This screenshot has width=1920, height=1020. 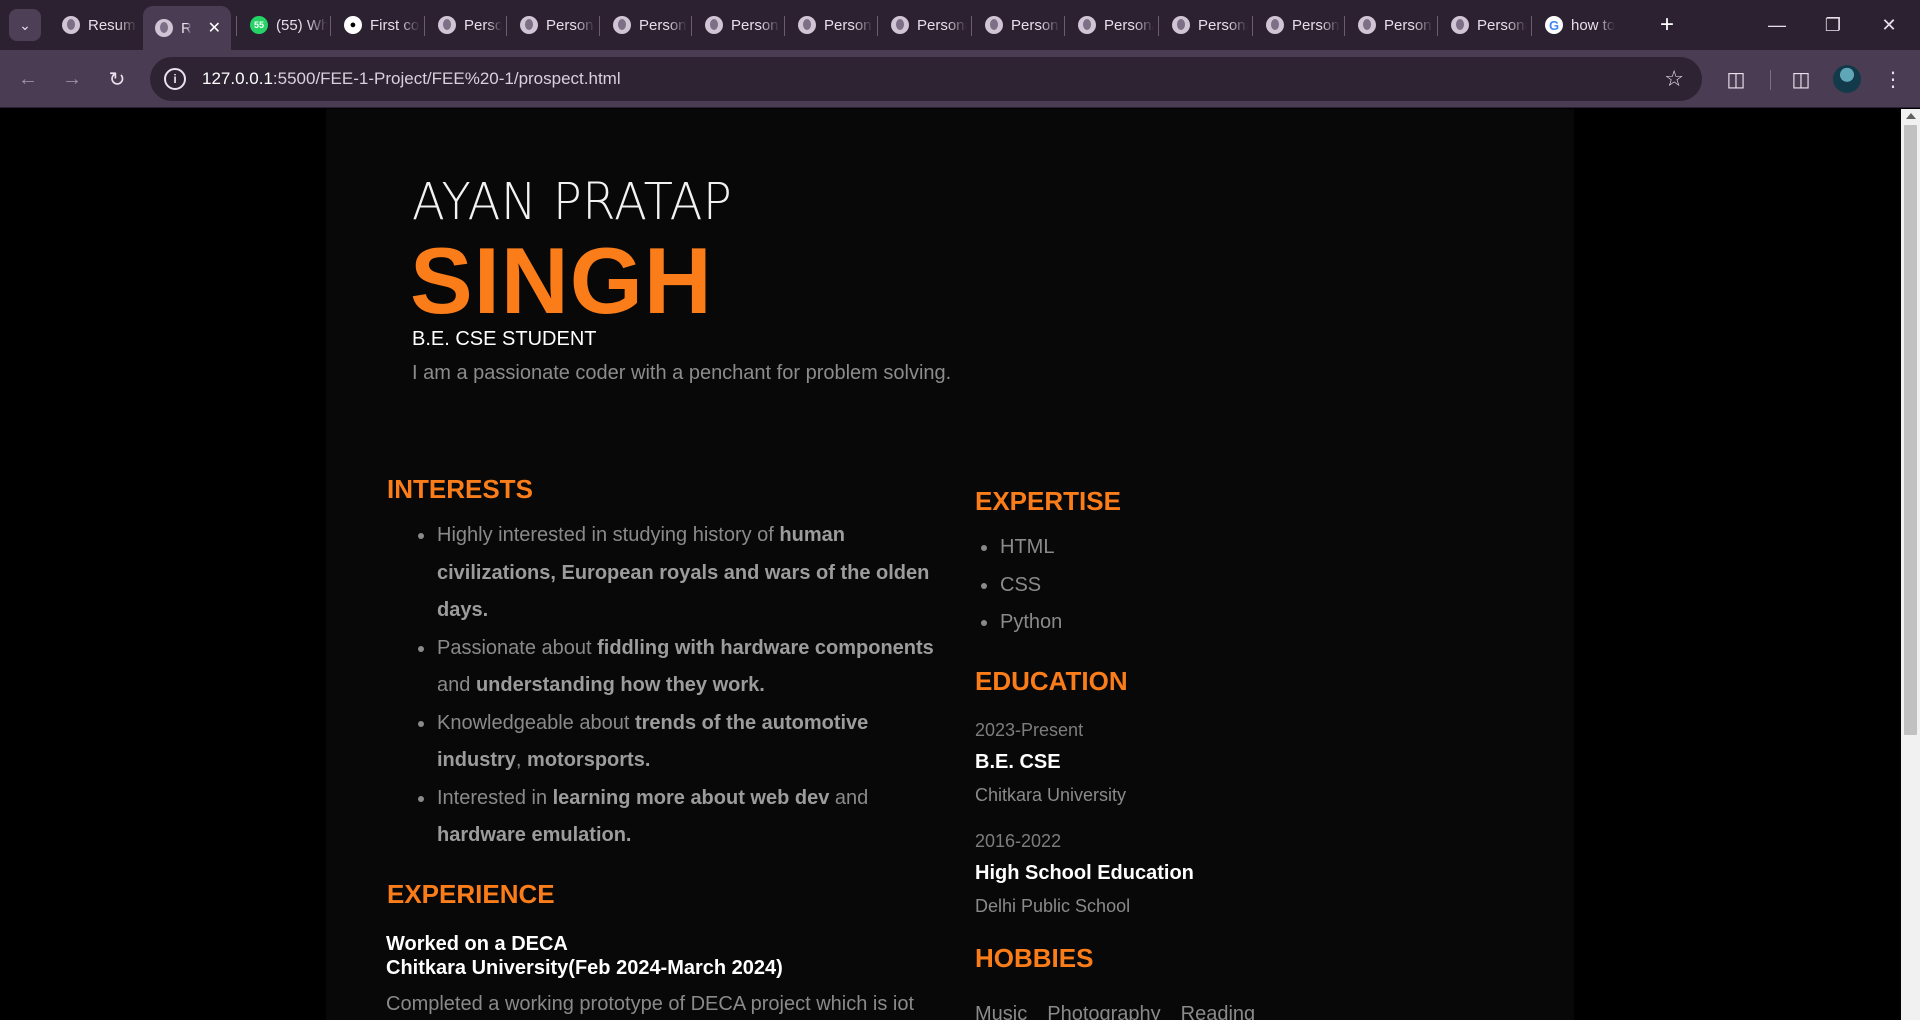 I want to click on browser-tab: ● First contribution, so click(x=376, y=25).